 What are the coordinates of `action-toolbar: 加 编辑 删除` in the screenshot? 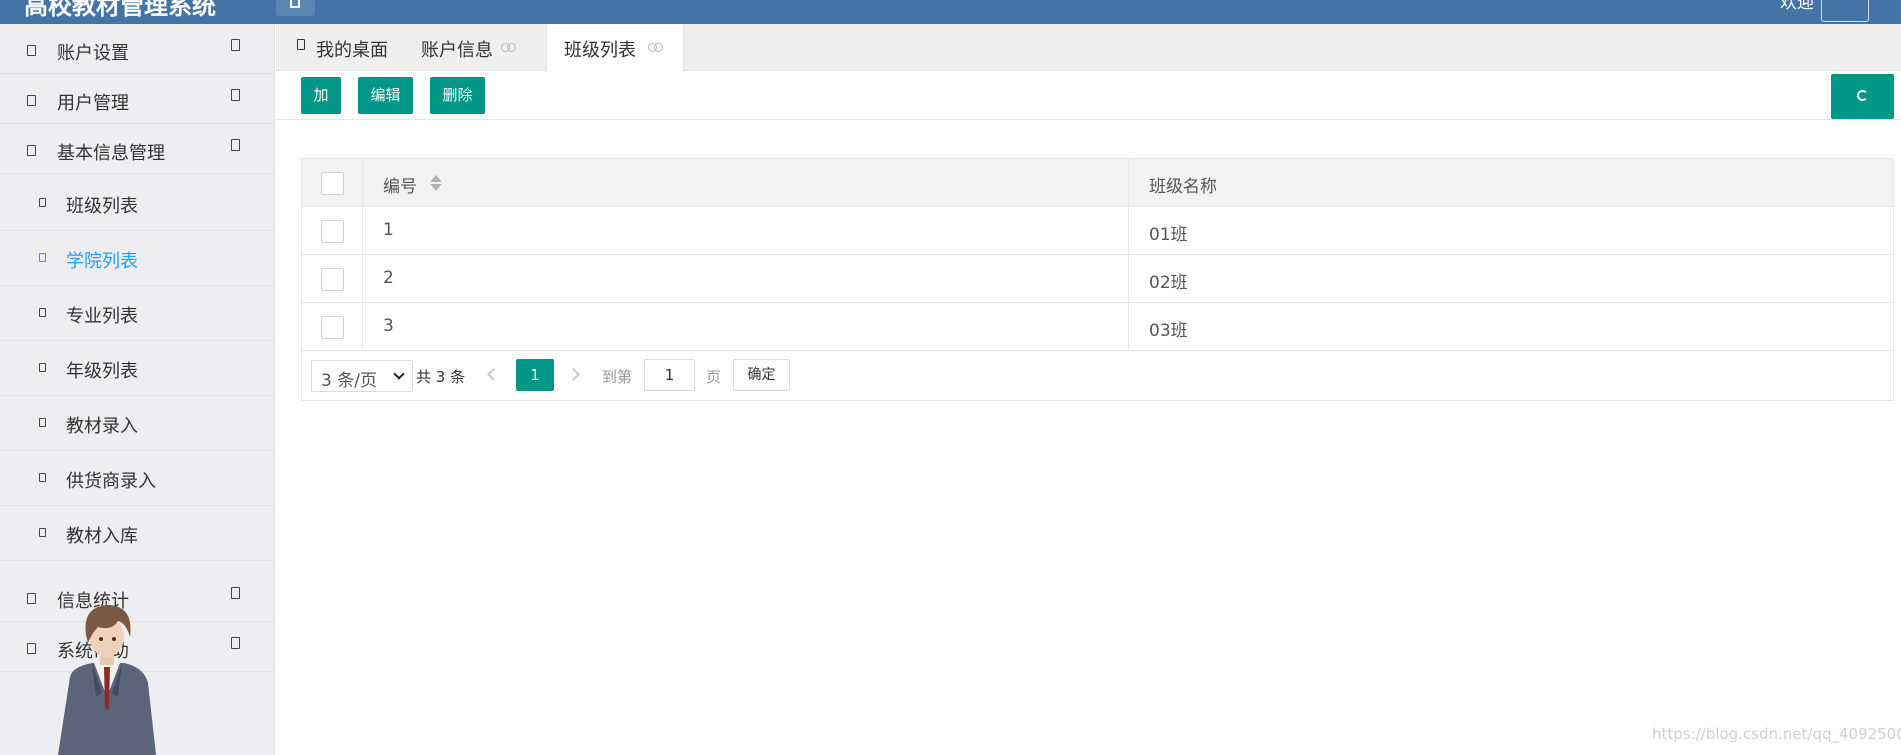 It's located at (1088, 96).